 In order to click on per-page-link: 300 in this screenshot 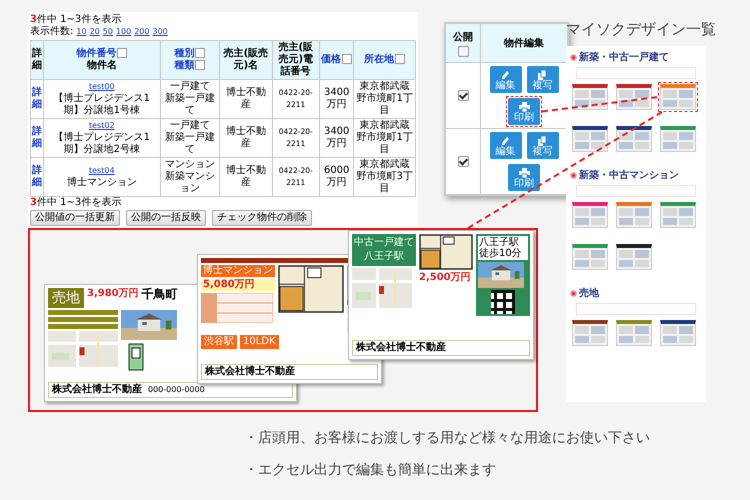, I will do `click(160, 32)`.